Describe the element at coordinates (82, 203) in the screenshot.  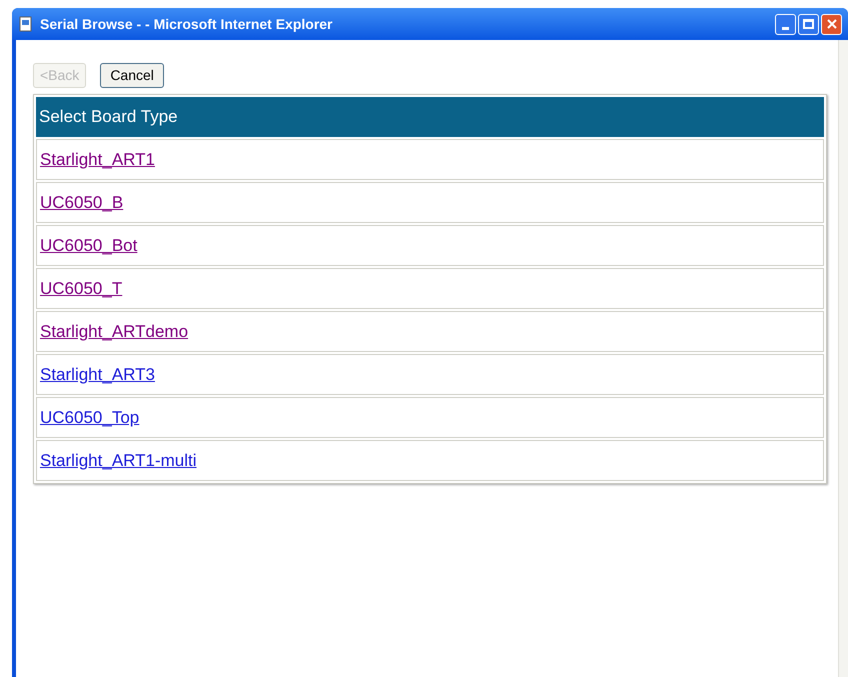
I see `board-link: UC6050_B` at that location.